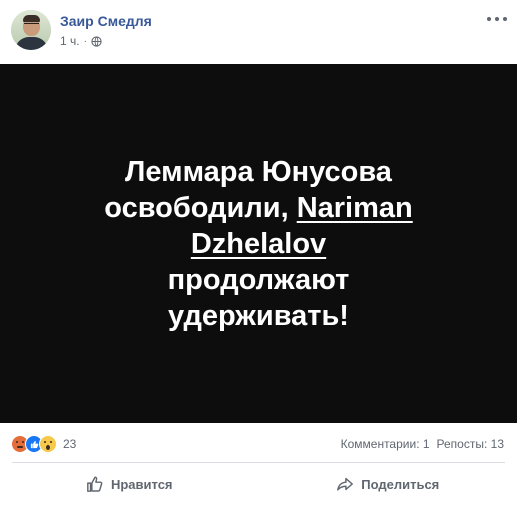 The height and width of the screenshot is (507, 517). What do you see at coordinates (385, 444) in the screenshot?
I see `comments-count: Комментарии: 1` at bounding box center [385, 444].